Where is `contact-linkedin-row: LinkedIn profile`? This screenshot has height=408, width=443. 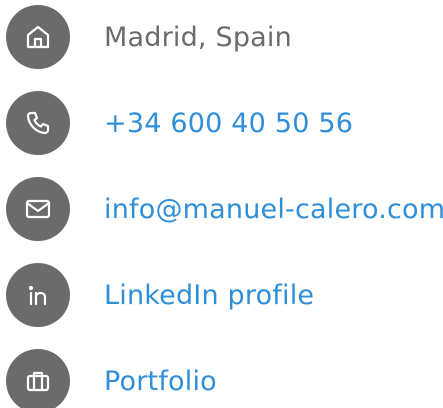 contact-linkedin-row: LinkedIn profile is located at coordinates (157, 295).